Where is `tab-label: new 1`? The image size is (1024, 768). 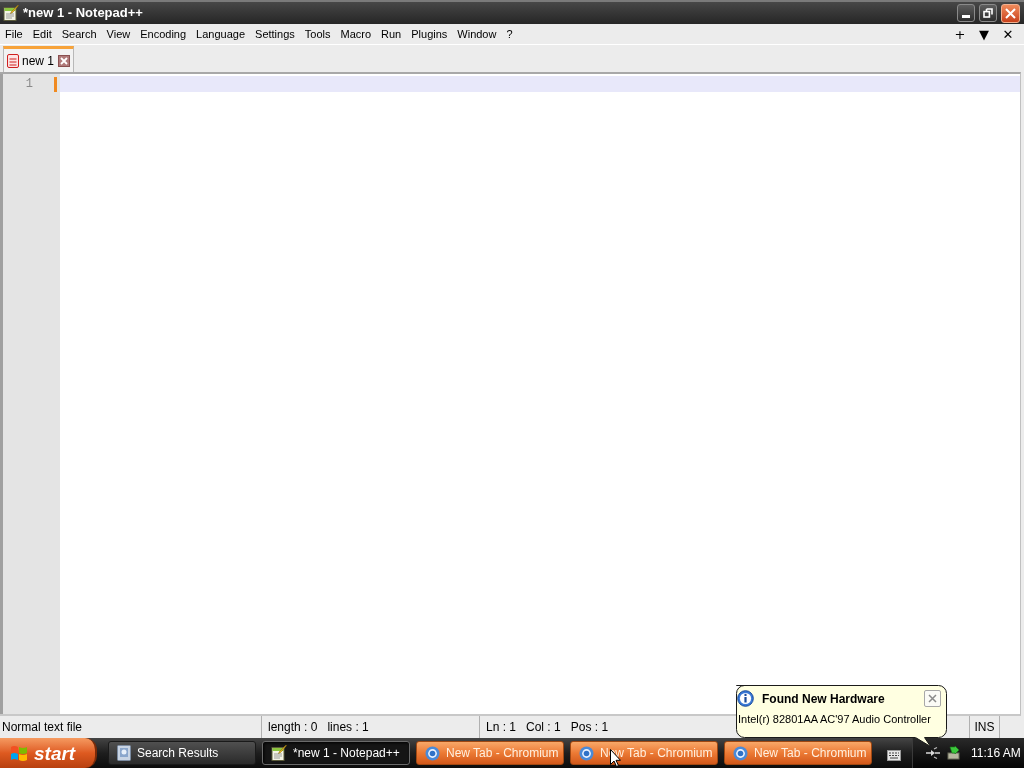 tab-label: new 1 is located at coordinates (38, 61).